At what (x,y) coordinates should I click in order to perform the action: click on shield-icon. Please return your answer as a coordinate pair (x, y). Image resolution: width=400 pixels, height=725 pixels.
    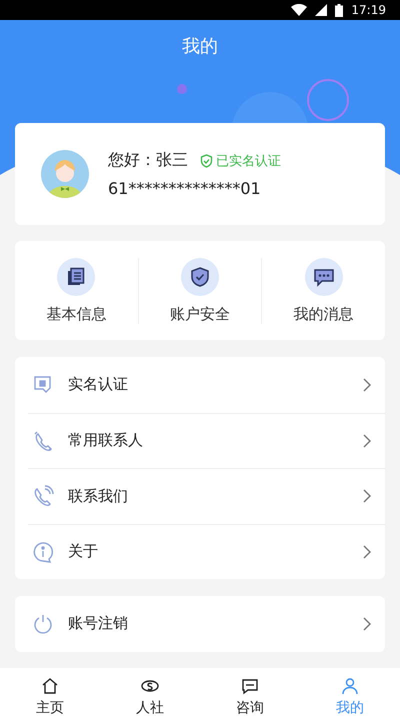
    Looking at the image, I should click on (200, 276).